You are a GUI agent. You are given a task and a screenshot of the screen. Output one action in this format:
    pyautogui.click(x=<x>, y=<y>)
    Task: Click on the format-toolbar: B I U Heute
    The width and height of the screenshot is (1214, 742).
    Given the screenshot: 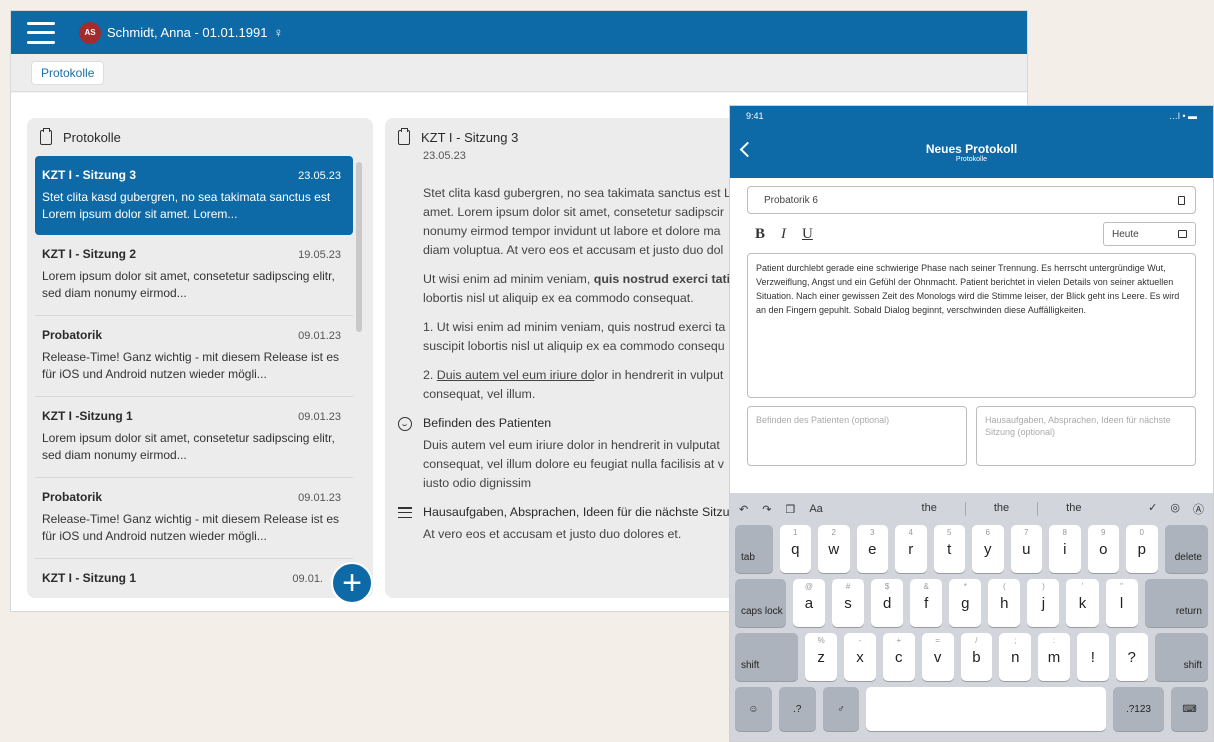 What is the action you would take?
    pyautogui.click(x=971, y=234)
    